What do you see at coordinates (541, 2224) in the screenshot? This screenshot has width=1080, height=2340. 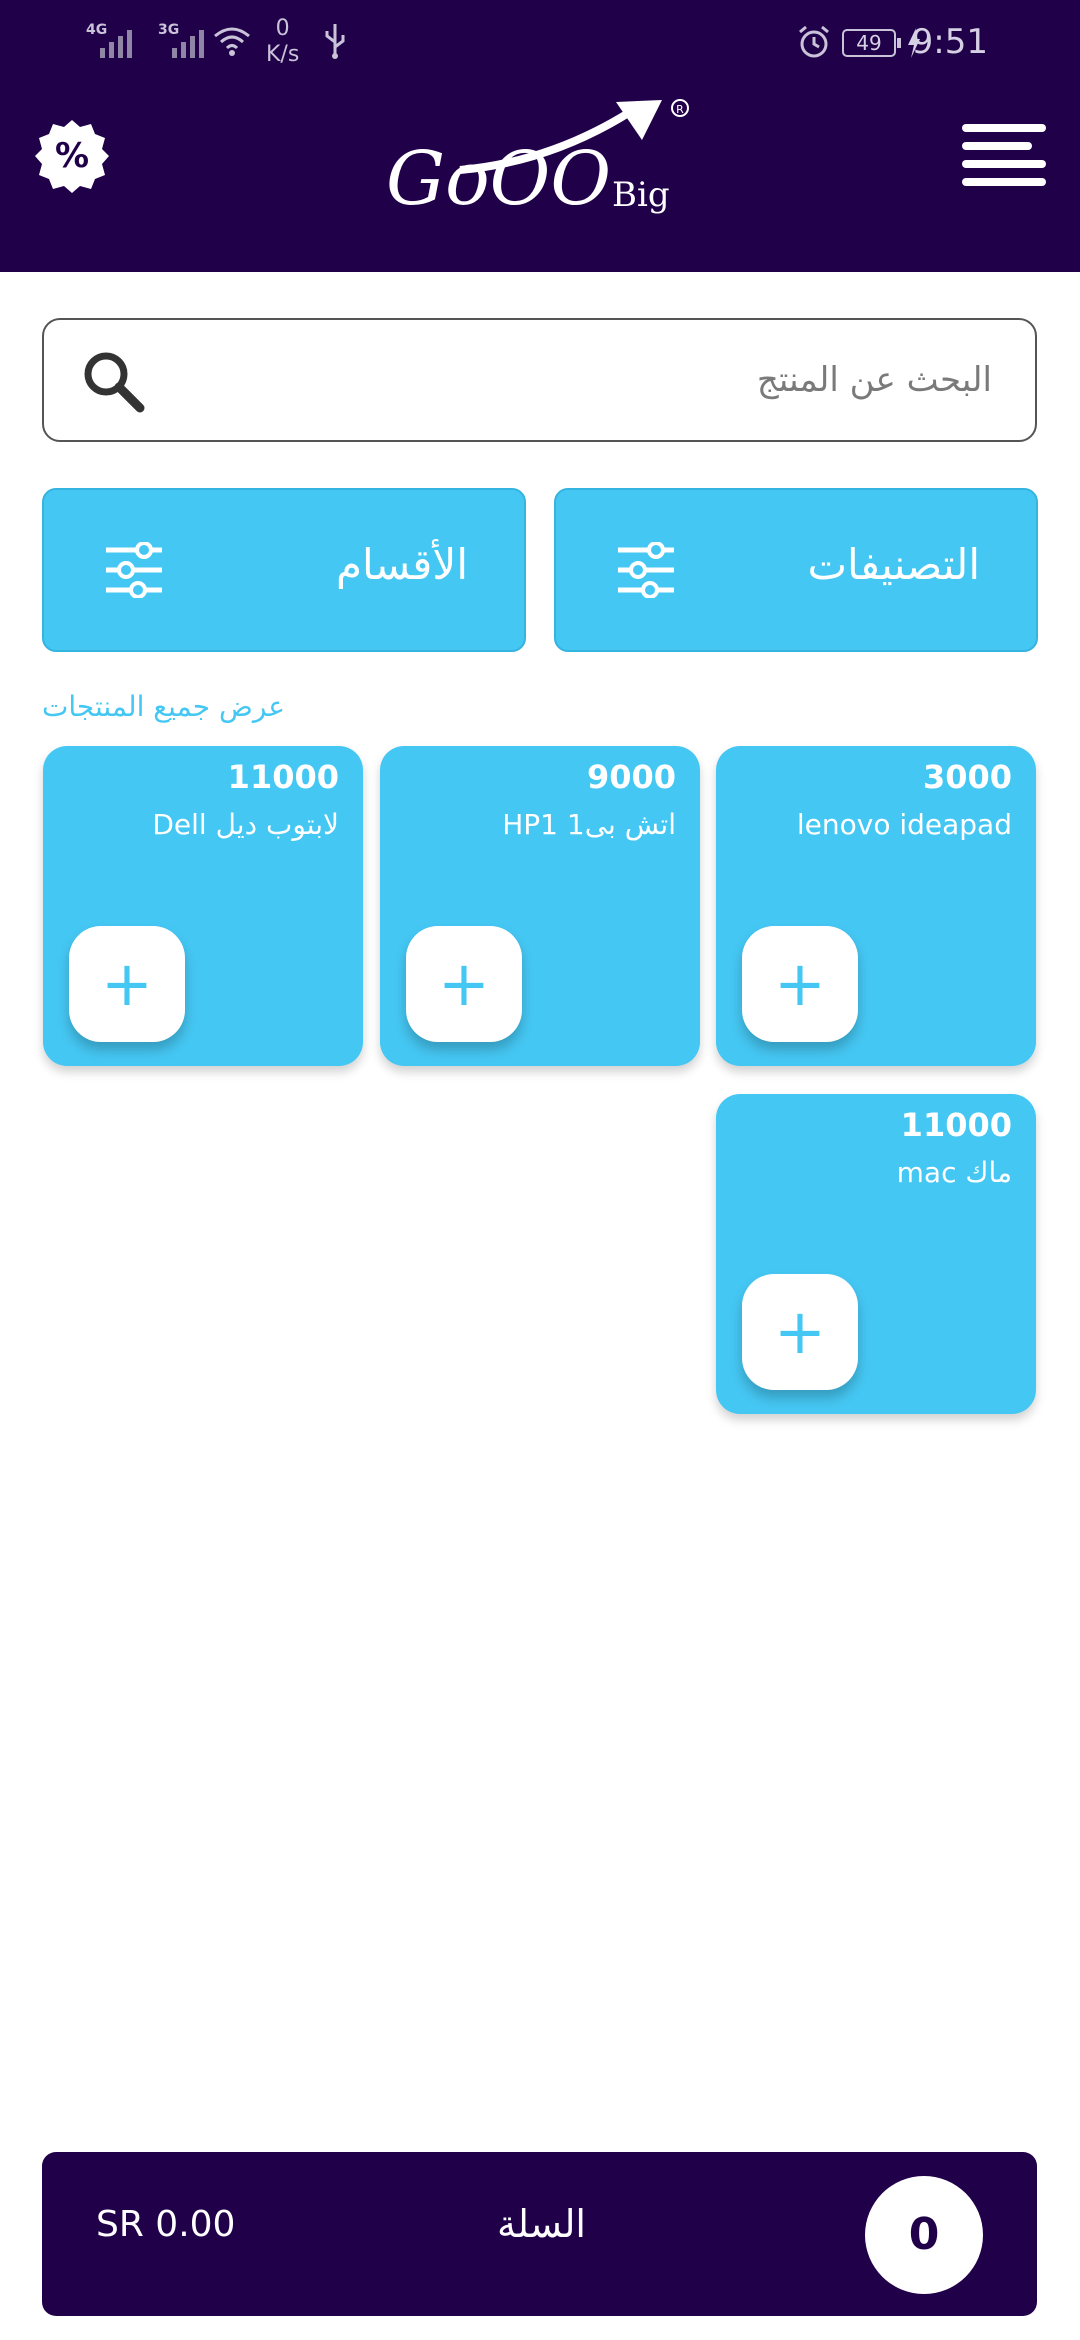 I see `cart-title: السلة` at bounding box center [541, 2224].